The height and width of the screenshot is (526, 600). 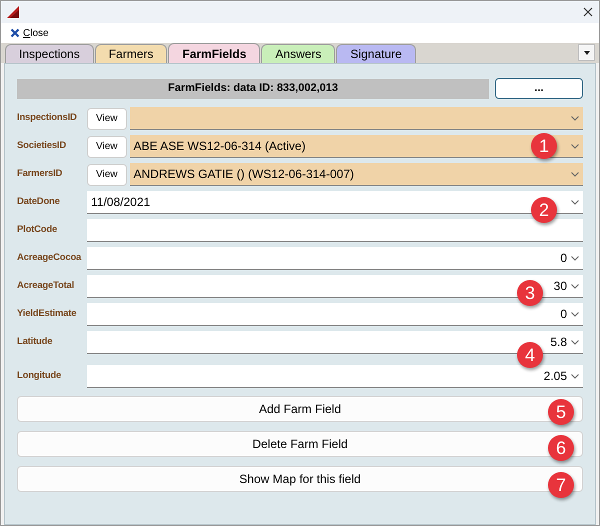 What do you see at coordinates (49, 53) in the screenshot?
I see `tab: Inspections` at bounding box center [49, 53].